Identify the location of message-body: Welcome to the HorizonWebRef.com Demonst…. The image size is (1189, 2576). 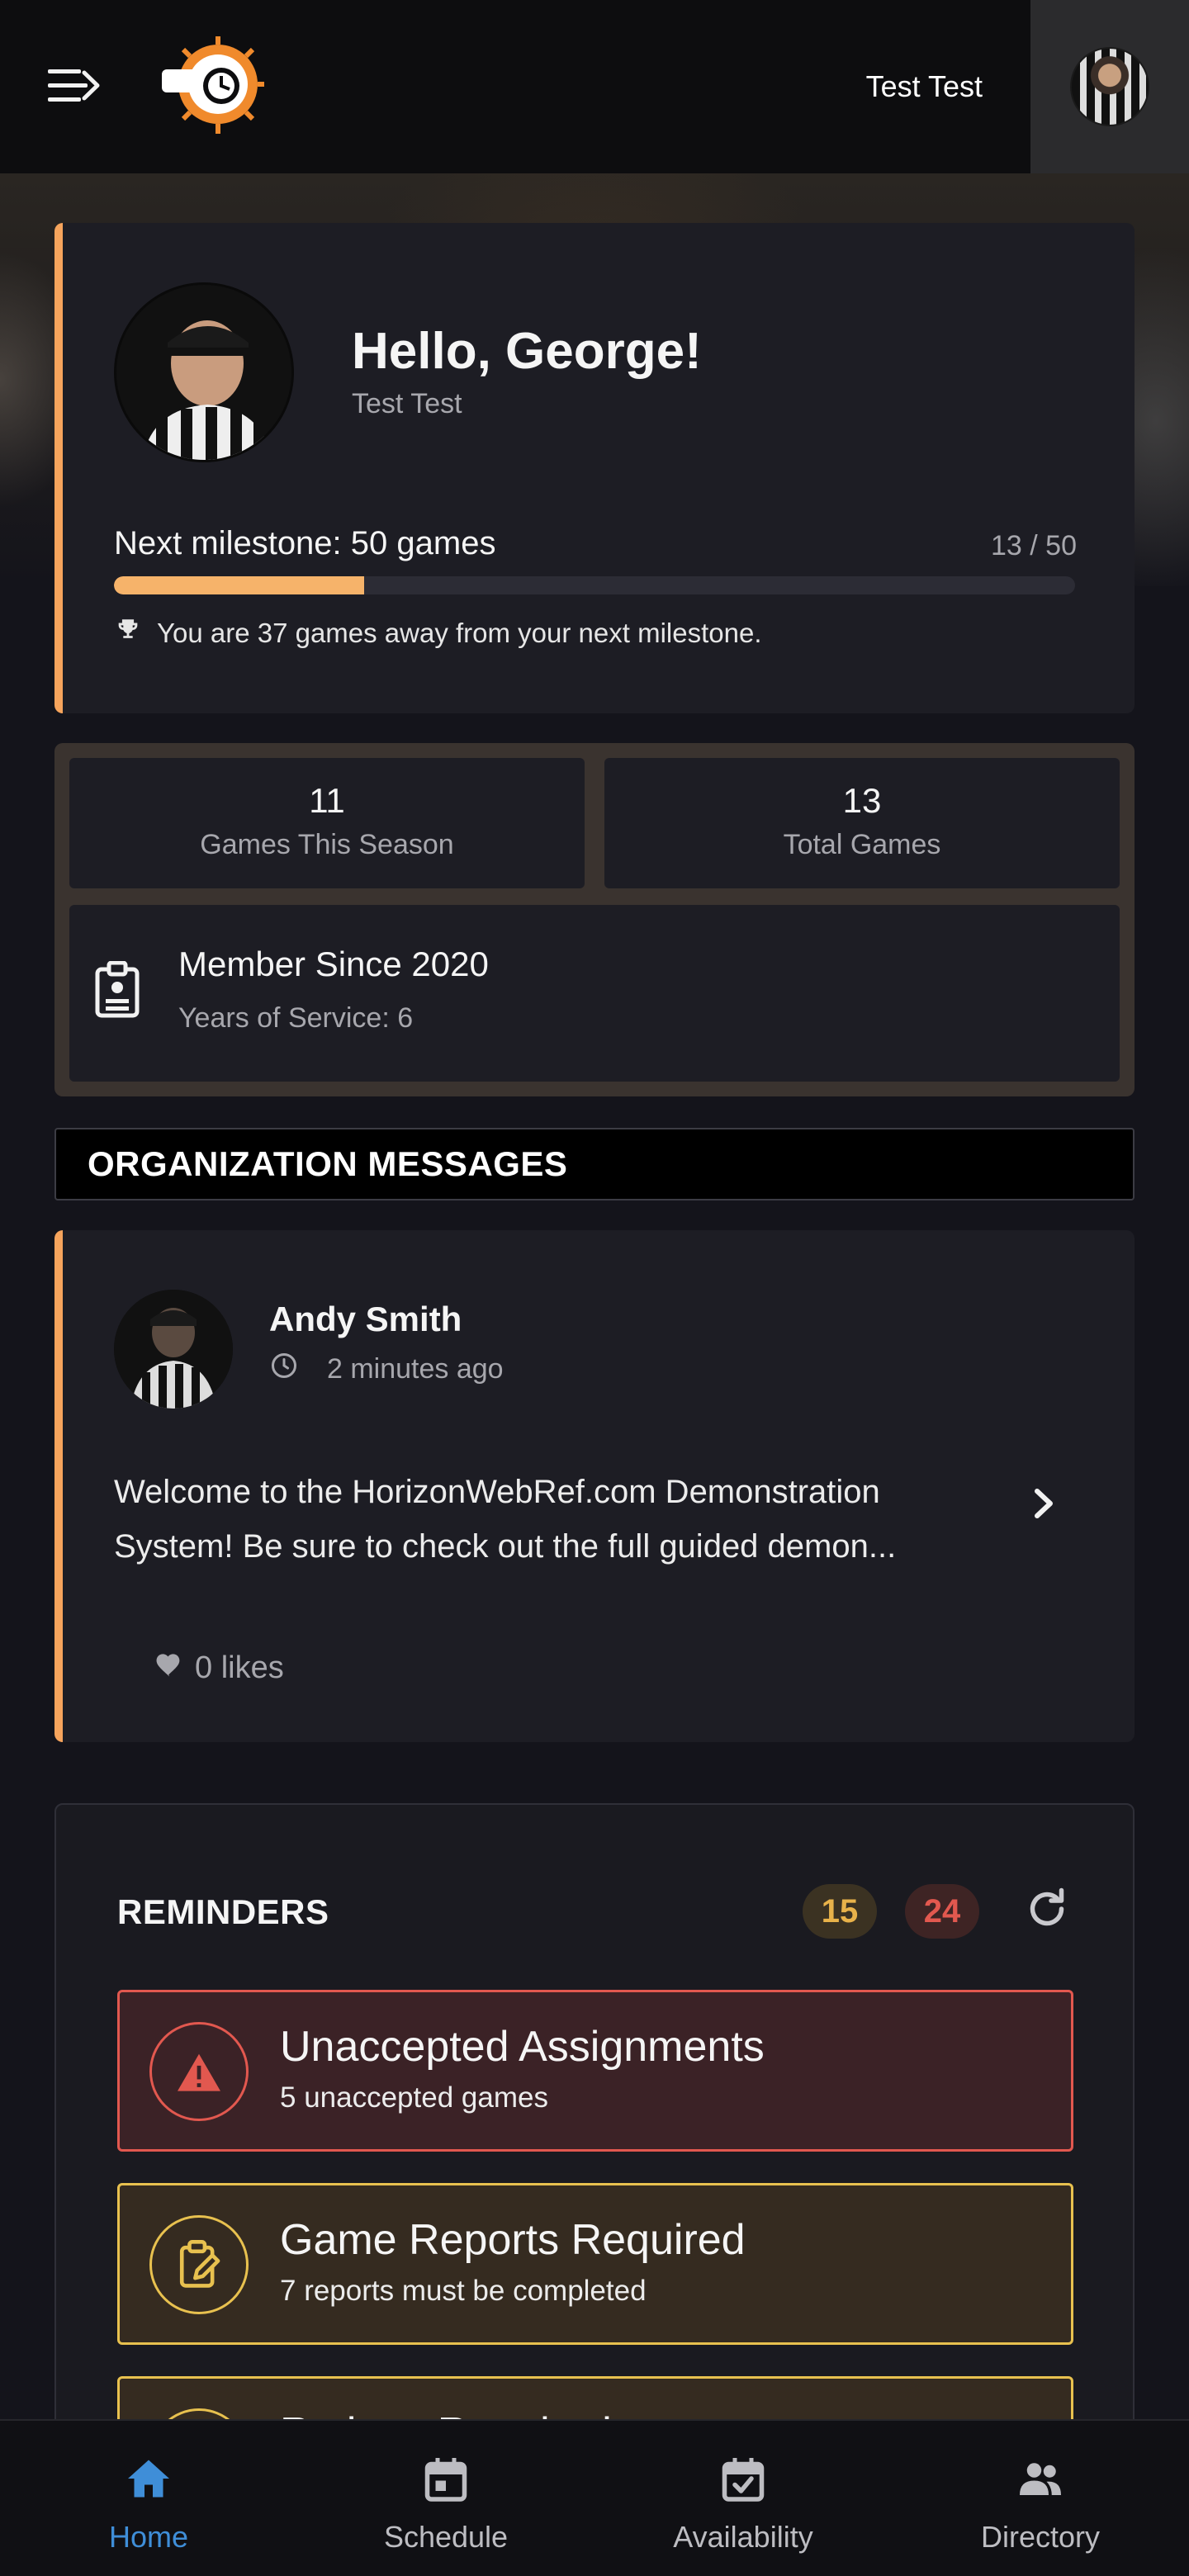
(505, 1519).